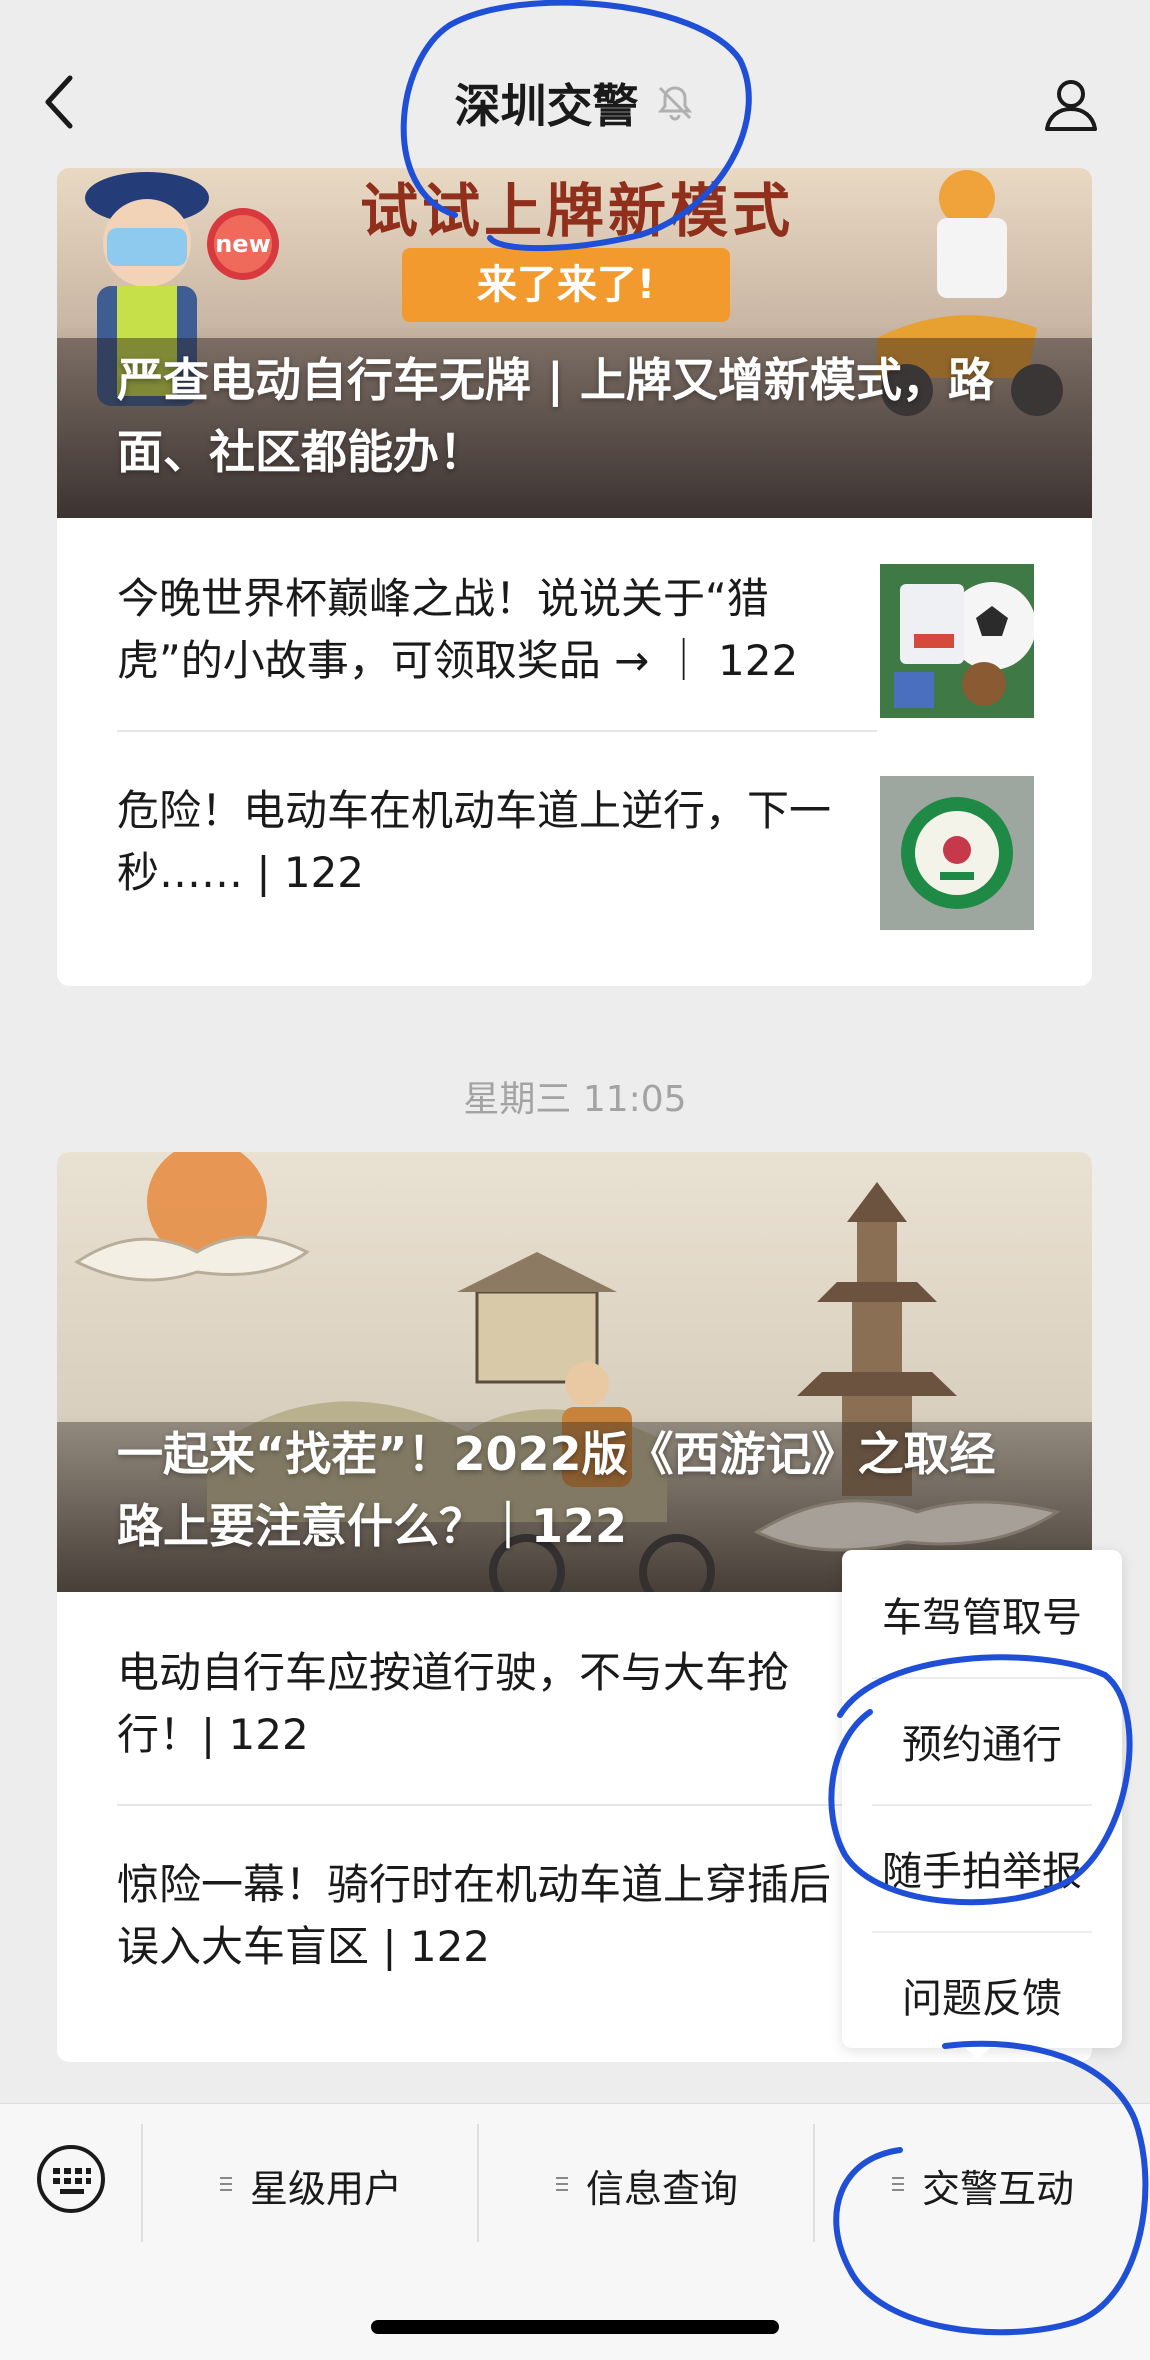  I want to click on article-title: 危险！电动车在机动车道上逆行，下一秒…… | 122, so click(474, 841).